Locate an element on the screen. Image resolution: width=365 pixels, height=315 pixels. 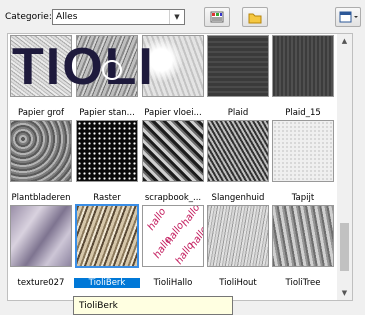
thumbnail-list-button is located at coordinates (217, 17).